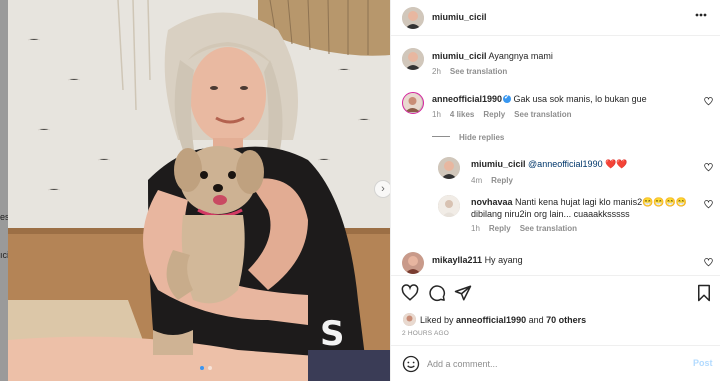 The image size is (720, 381). Describe the element at coordinates (436, 114) in the screenshot. I see `comment-age: 1h` at that location.